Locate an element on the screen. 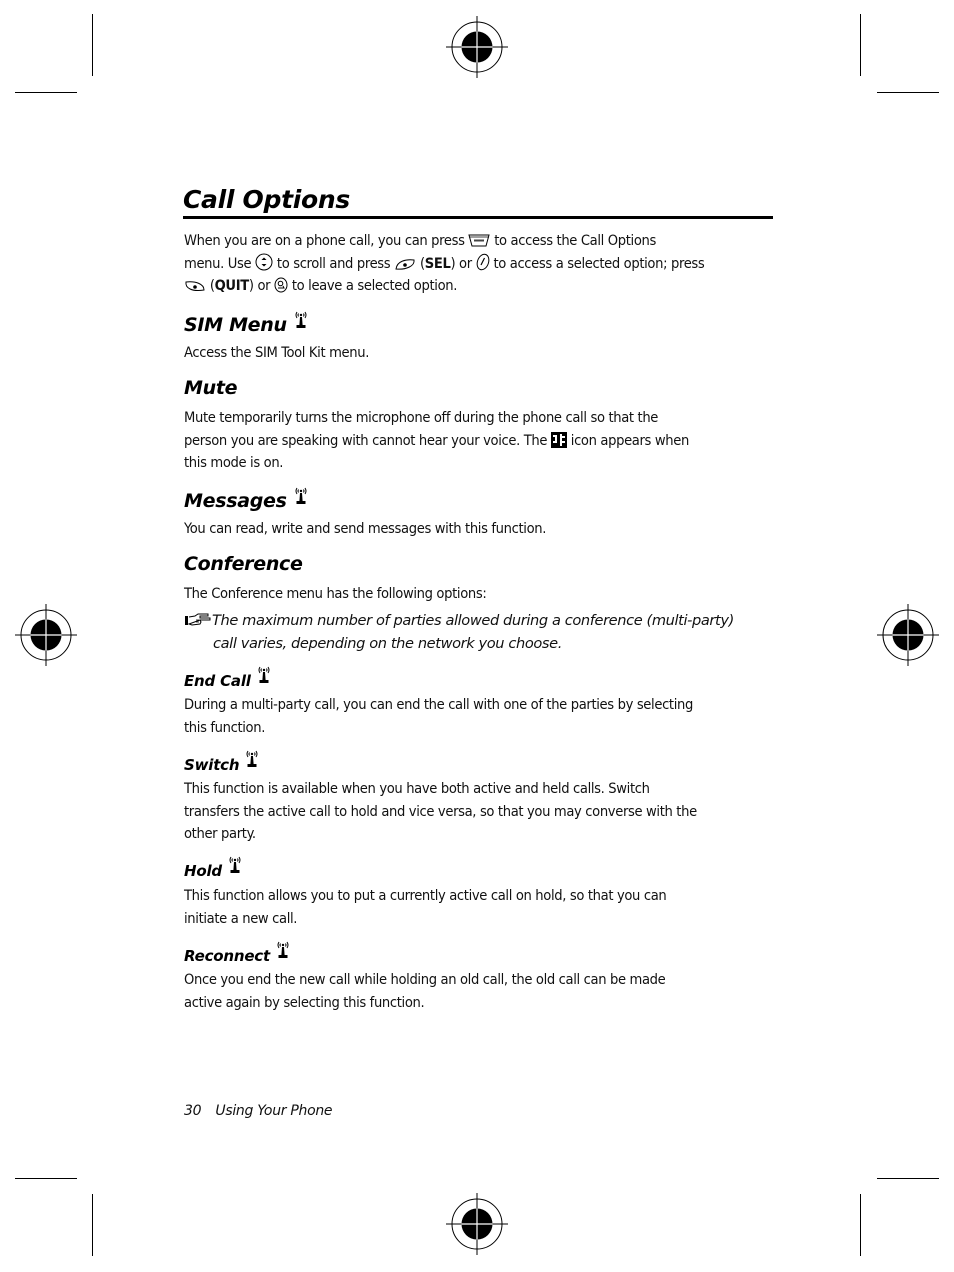 This screenshot has width=954, height=1272. subsection-heading-end-call: End Call is located at coordinates (228, 678).